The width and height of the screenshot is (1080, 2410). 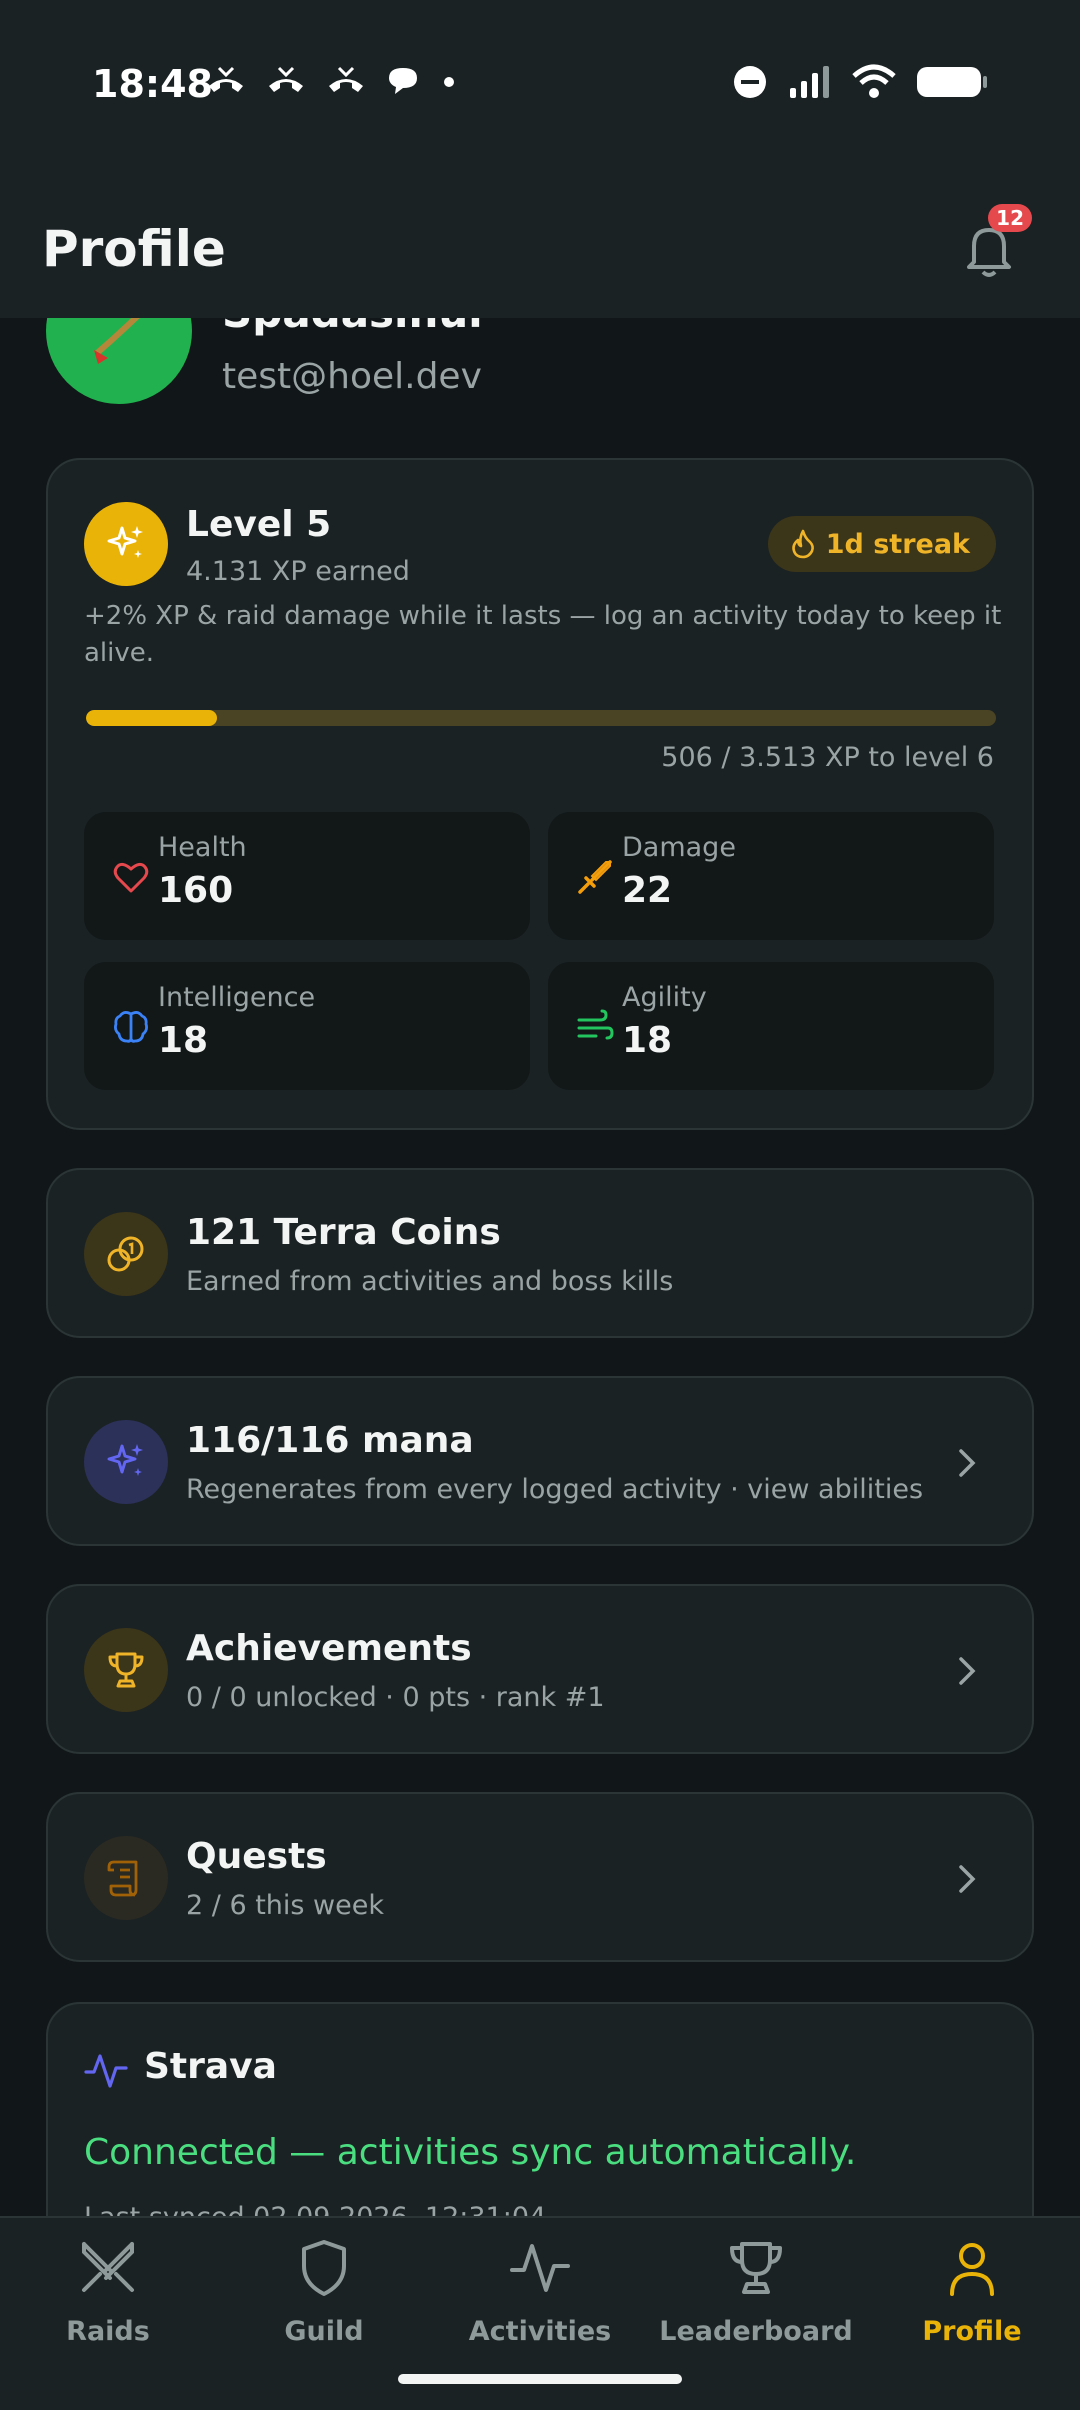 I want to click on status-system-icons, so click(x=860, y=82).